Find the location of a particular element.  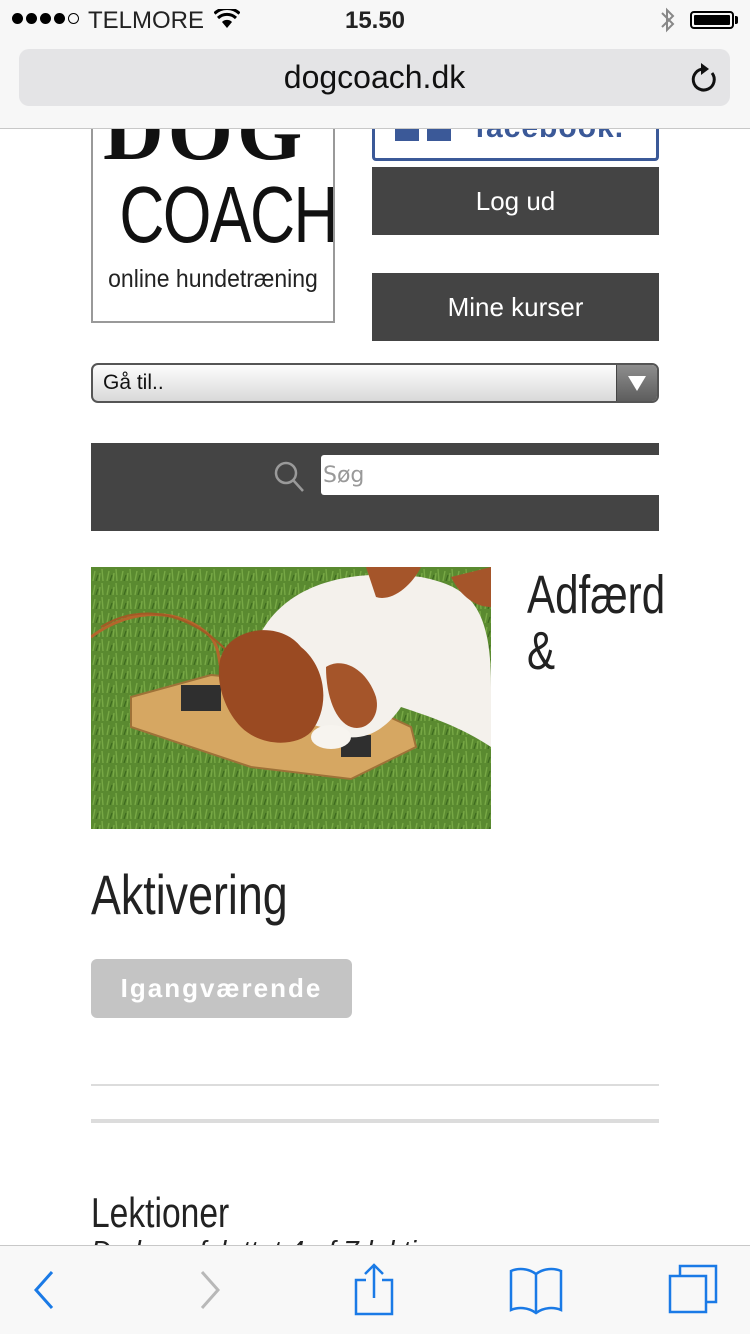

search-icon is located at coordinates (289, 479).